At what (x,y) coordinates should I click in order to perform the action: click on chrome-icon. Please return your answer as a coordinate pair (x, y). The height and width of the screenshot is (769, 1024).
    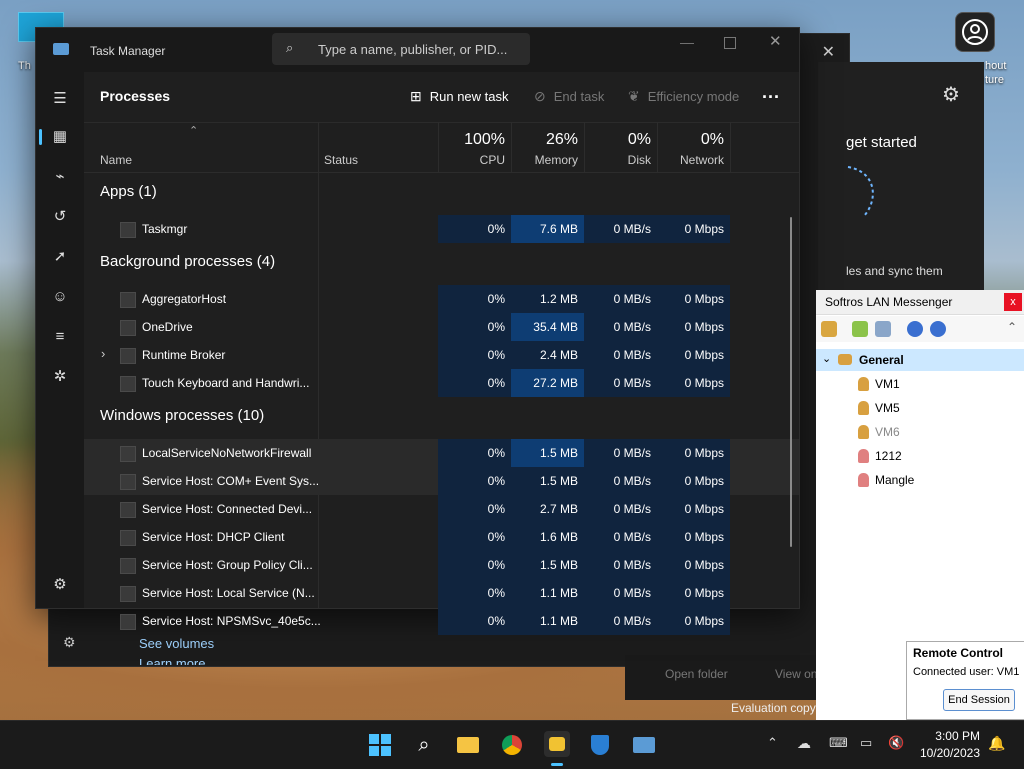
    Looking at the image, I should click on (512, 745).